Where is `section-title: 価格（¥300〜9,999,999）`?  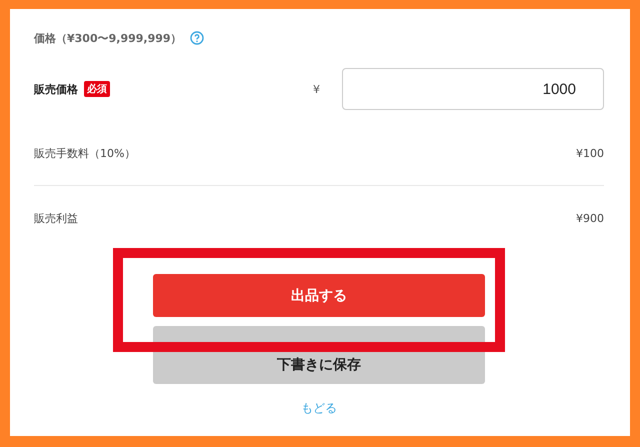
section-title: 価格（¥300〜9,999,999） is located at coordinates (108, 38).